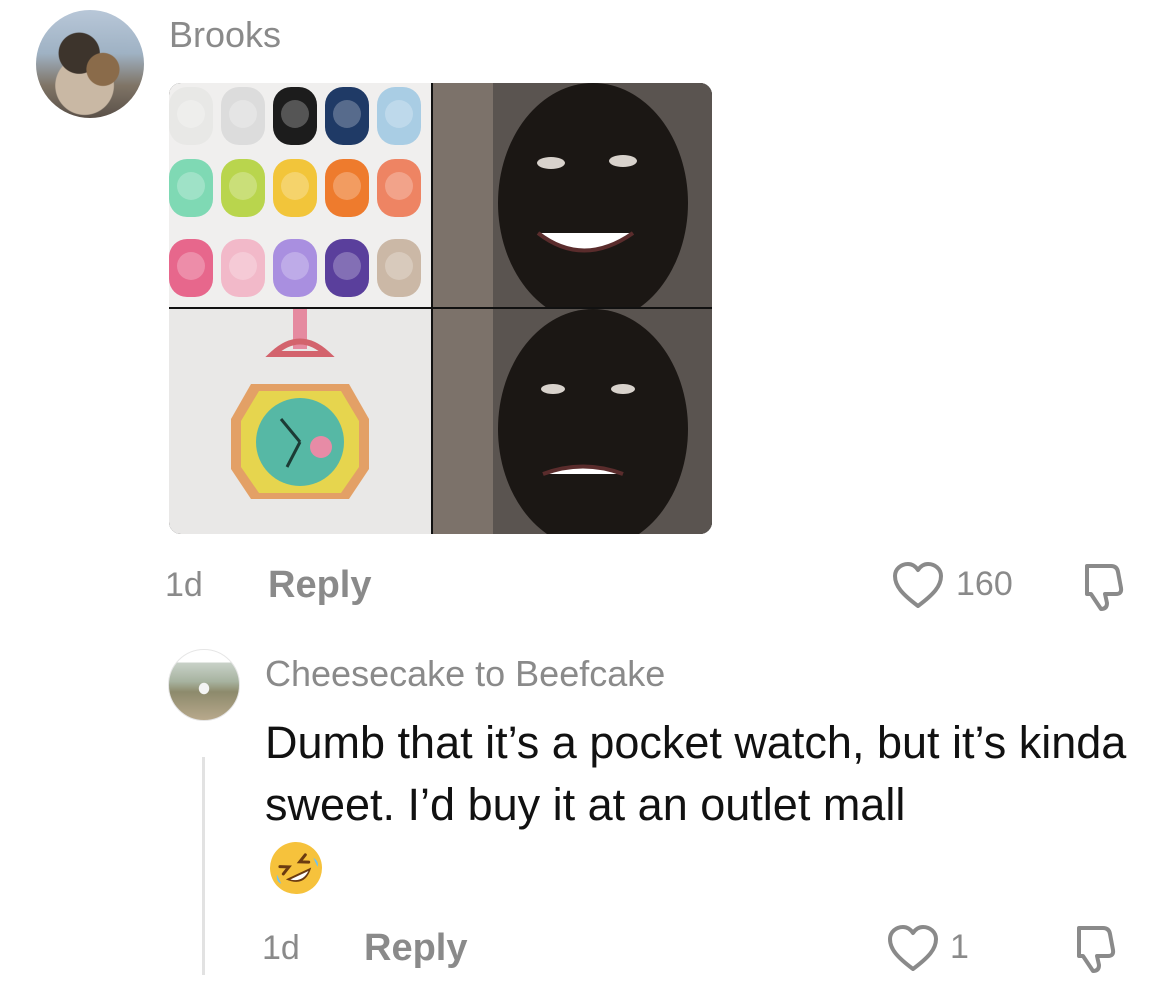 Image resolution: width=1169 pixels, height=990 pixels. What do you see at coordinates (300, 421) in the screenshot?
I see `meme-panel-pocket-watch` at bounding box center [300, 421].